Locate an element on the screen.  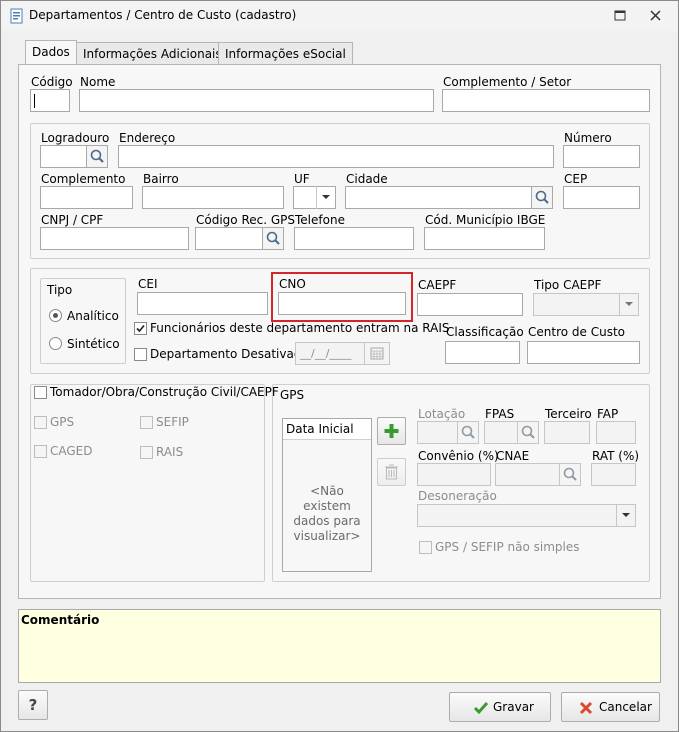
gps-list-header: Data Inicial is located at coordinates (327, 429).